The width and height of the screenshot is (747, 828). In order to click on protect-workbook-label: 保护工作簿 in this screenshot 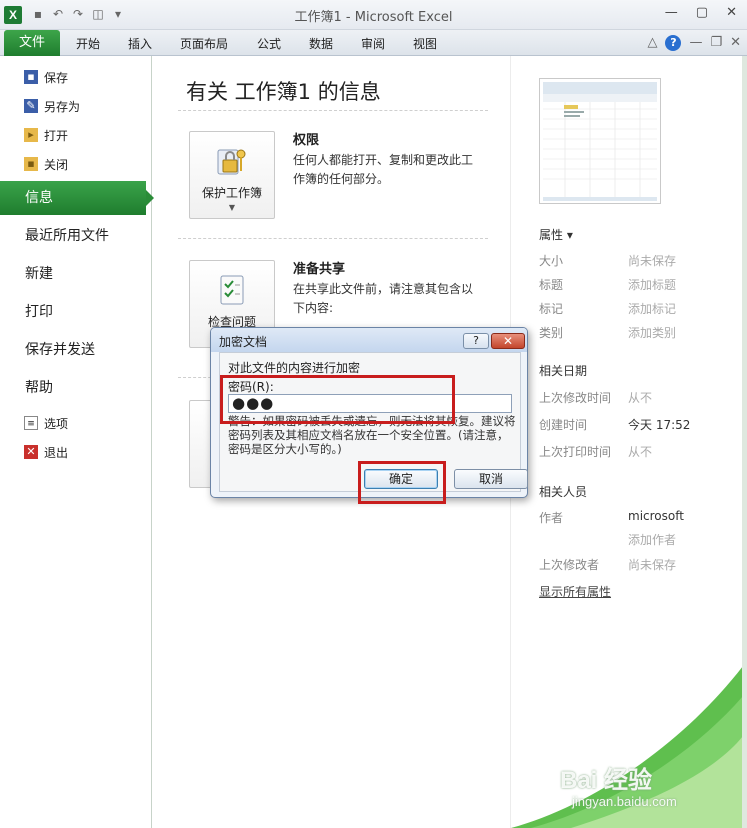, I will do `click(231, 193)`.